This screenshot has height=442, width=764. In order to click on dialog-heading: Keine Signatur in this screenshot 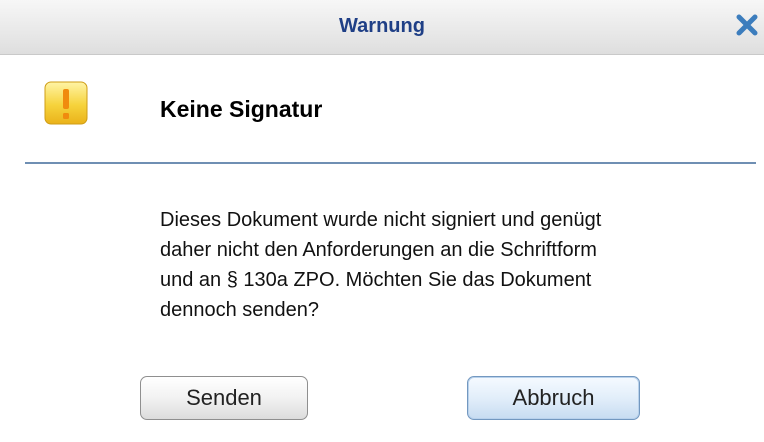, I will do `click(241, 109)`.